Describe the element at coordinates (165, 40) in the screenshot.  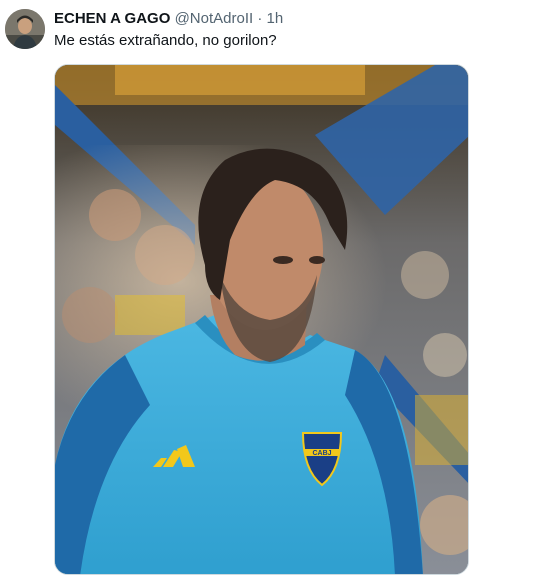
I see `tweet-text: Me estás extrañando, no gorilon?` at that location.